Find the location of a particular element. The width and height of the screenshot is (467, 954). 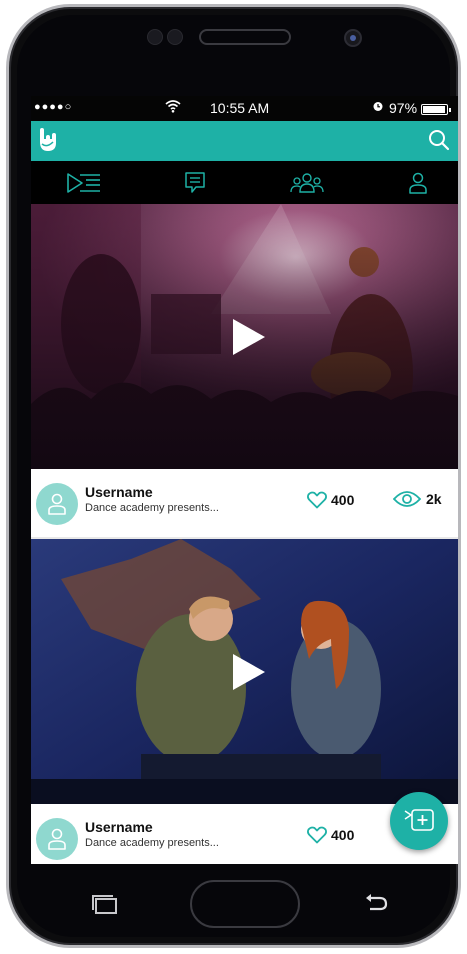

clock-time: 10:55 AM is located at coordinates (240, 108).